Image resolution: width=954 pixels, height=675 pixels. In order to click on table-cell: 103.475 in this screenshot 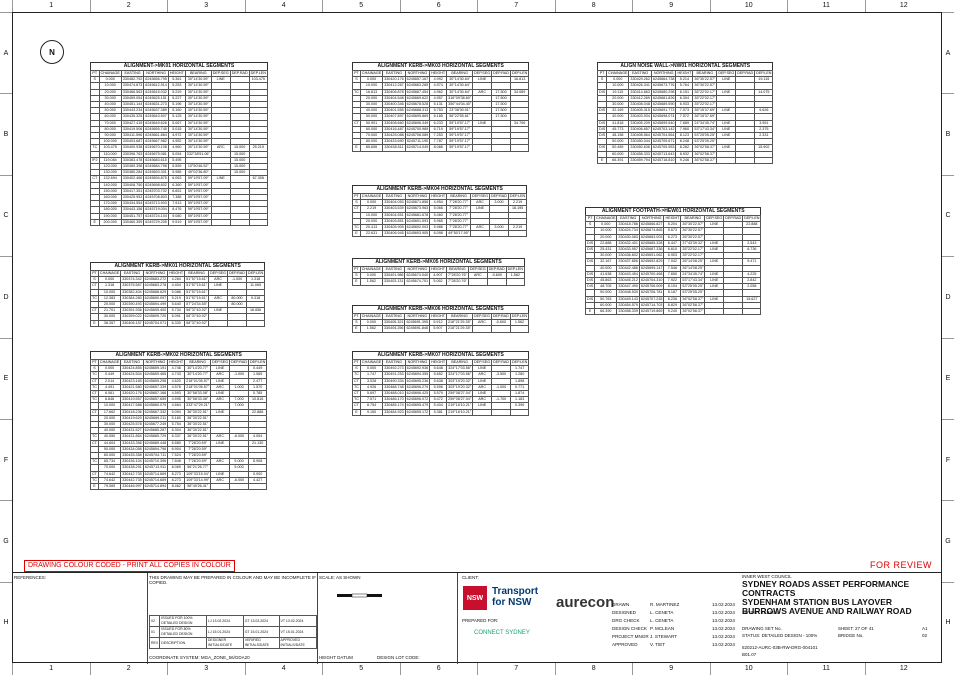, I will do `click(258, 80)`.